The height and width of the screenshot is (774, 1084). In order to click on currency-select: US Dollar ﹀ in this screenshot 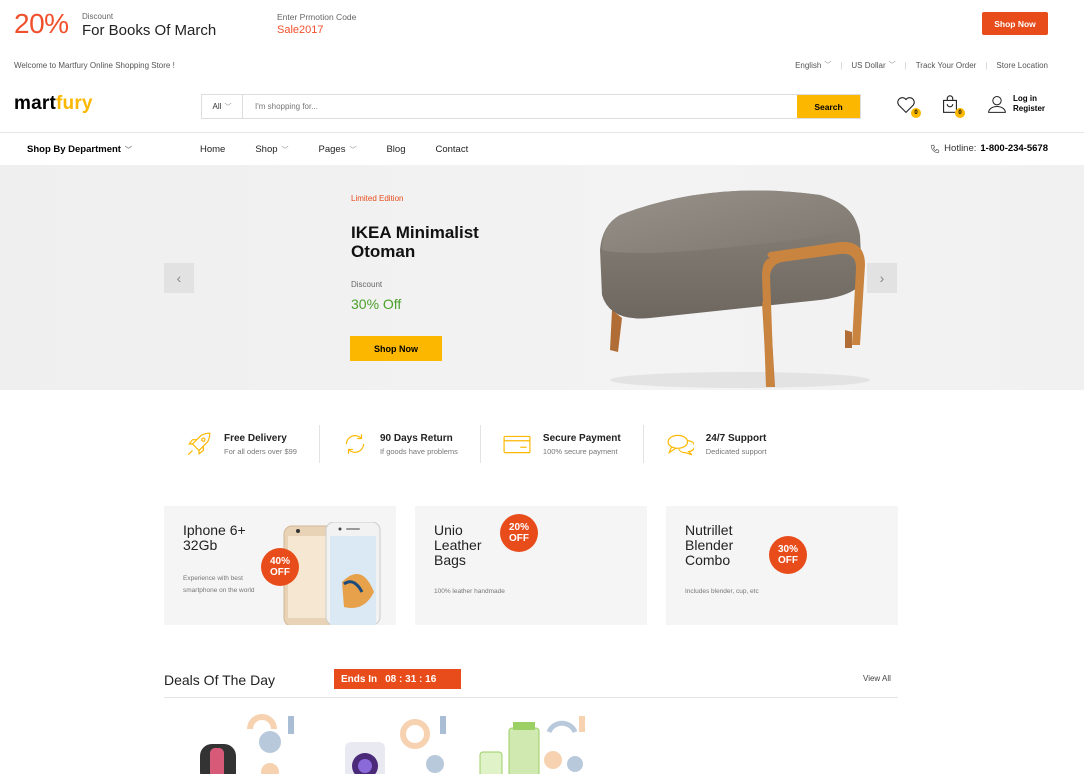, I will do `click(873, 65)`.